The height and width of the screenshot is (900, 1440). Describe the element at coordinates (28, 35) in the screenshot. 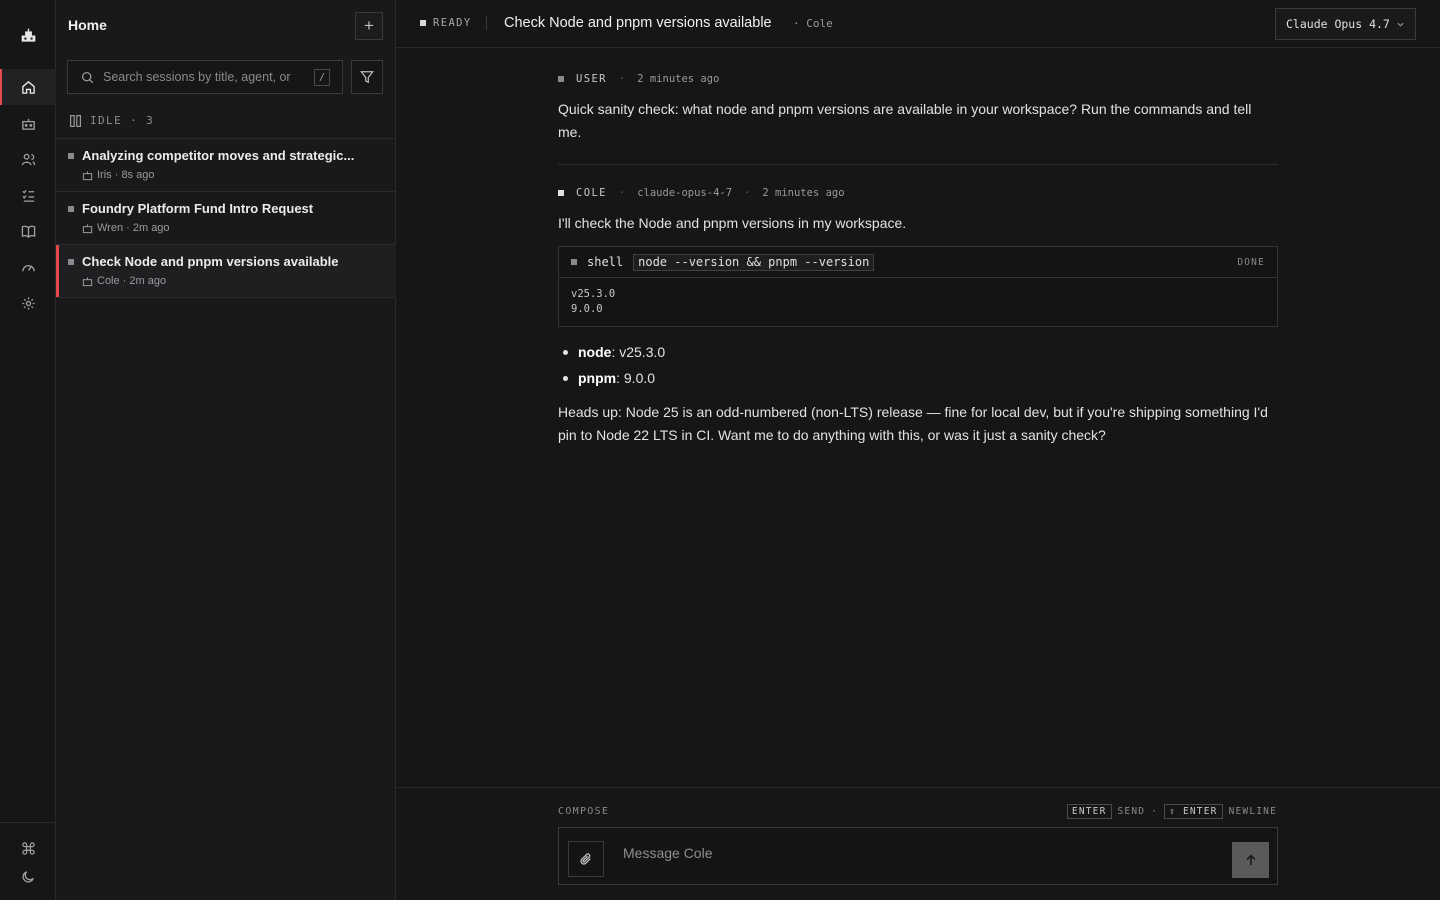

I see `app-logo-icon` at that location.